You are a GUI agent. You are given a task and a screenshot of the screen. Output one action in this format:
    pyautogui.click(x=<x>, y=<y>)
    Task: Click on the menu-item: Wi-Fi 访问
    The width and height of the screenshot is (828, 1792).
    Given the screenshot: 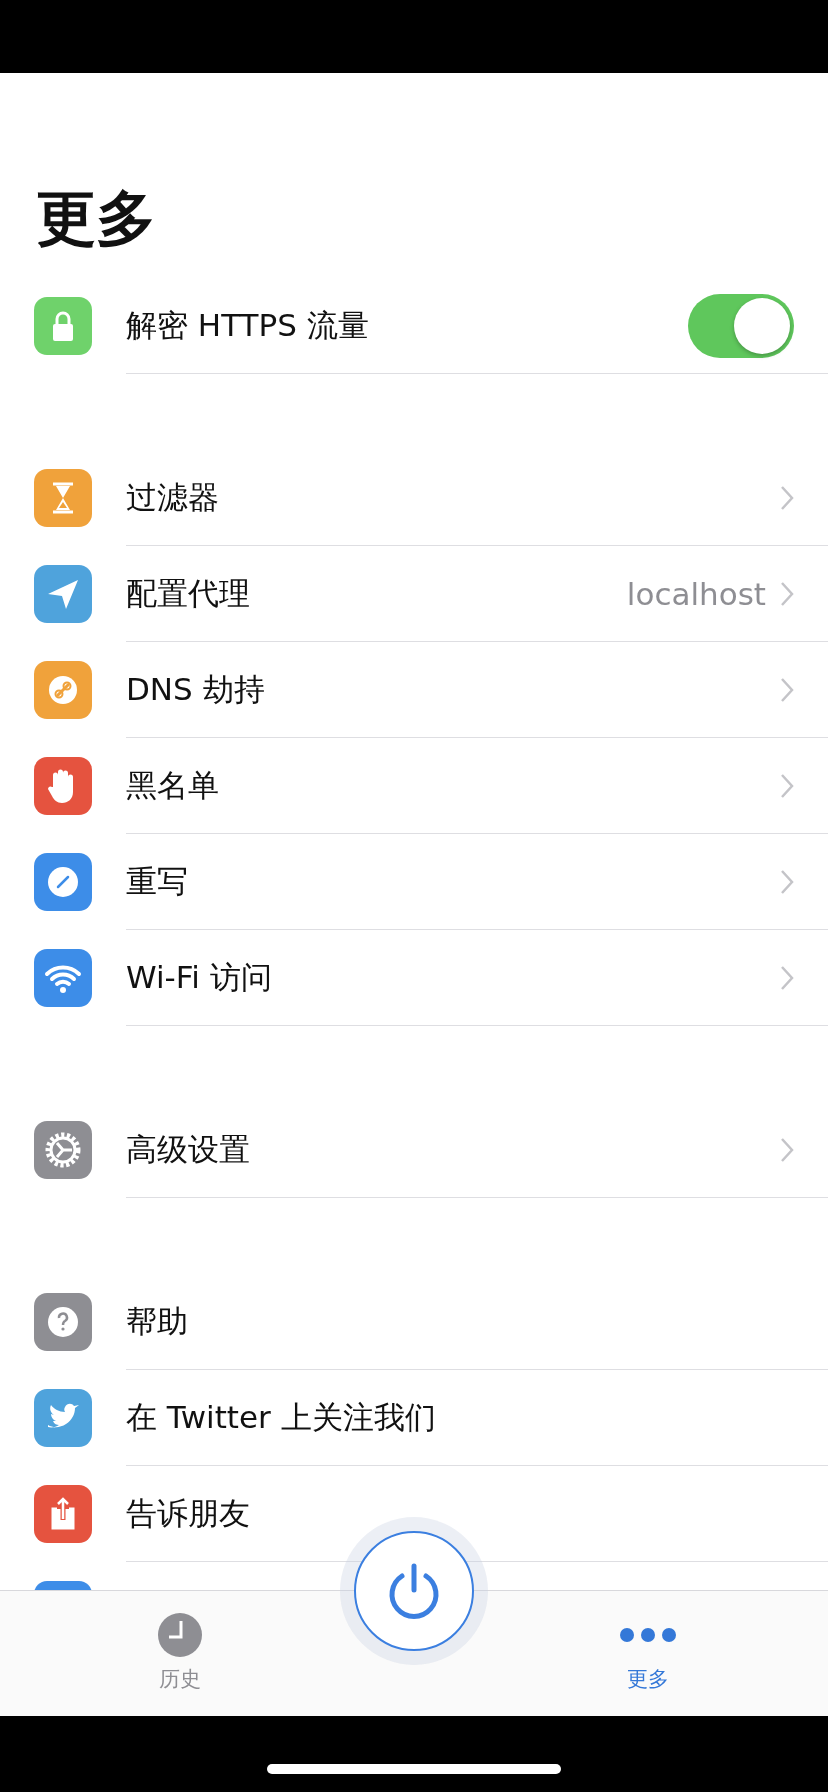 What is the action you would take?
    pyautogui.click(x=453, y=977)
    